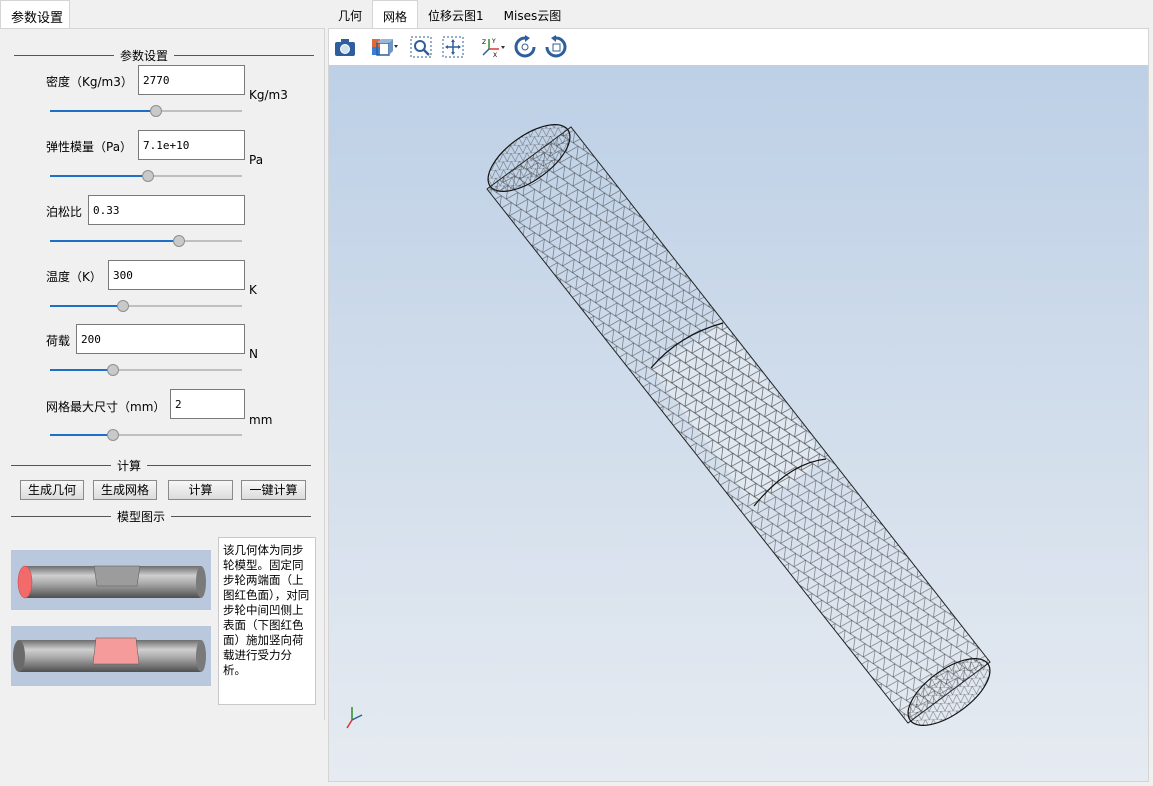 The height and width of the screenshot is (786, 1153). What do you see at coordinates (58, 341) in the screenshot?
I see `load-label: 荷载` at bounding box center [58, 341].